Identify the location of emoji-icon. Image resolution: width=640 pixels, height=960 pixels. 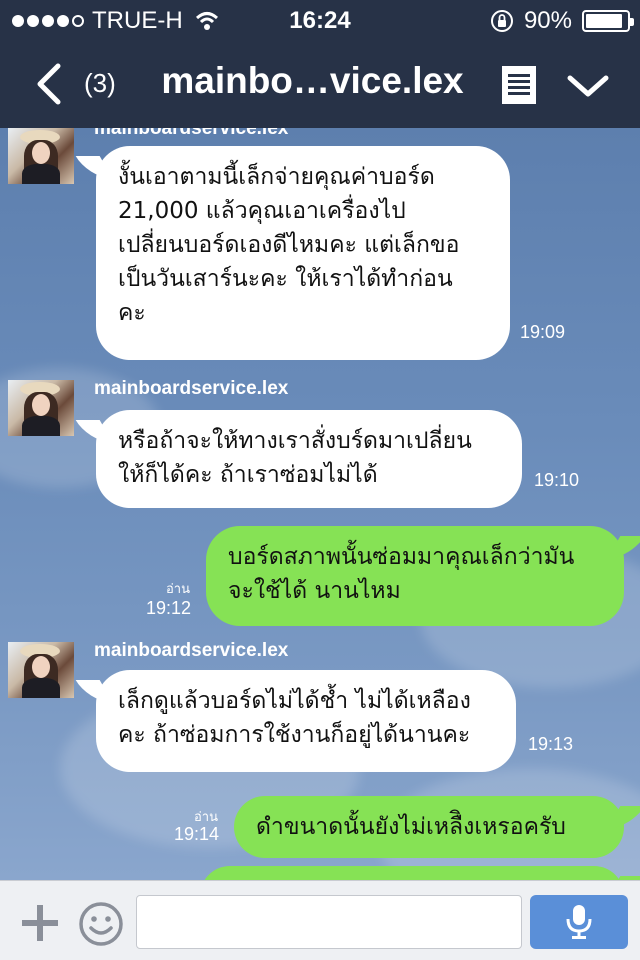
(101, 924).